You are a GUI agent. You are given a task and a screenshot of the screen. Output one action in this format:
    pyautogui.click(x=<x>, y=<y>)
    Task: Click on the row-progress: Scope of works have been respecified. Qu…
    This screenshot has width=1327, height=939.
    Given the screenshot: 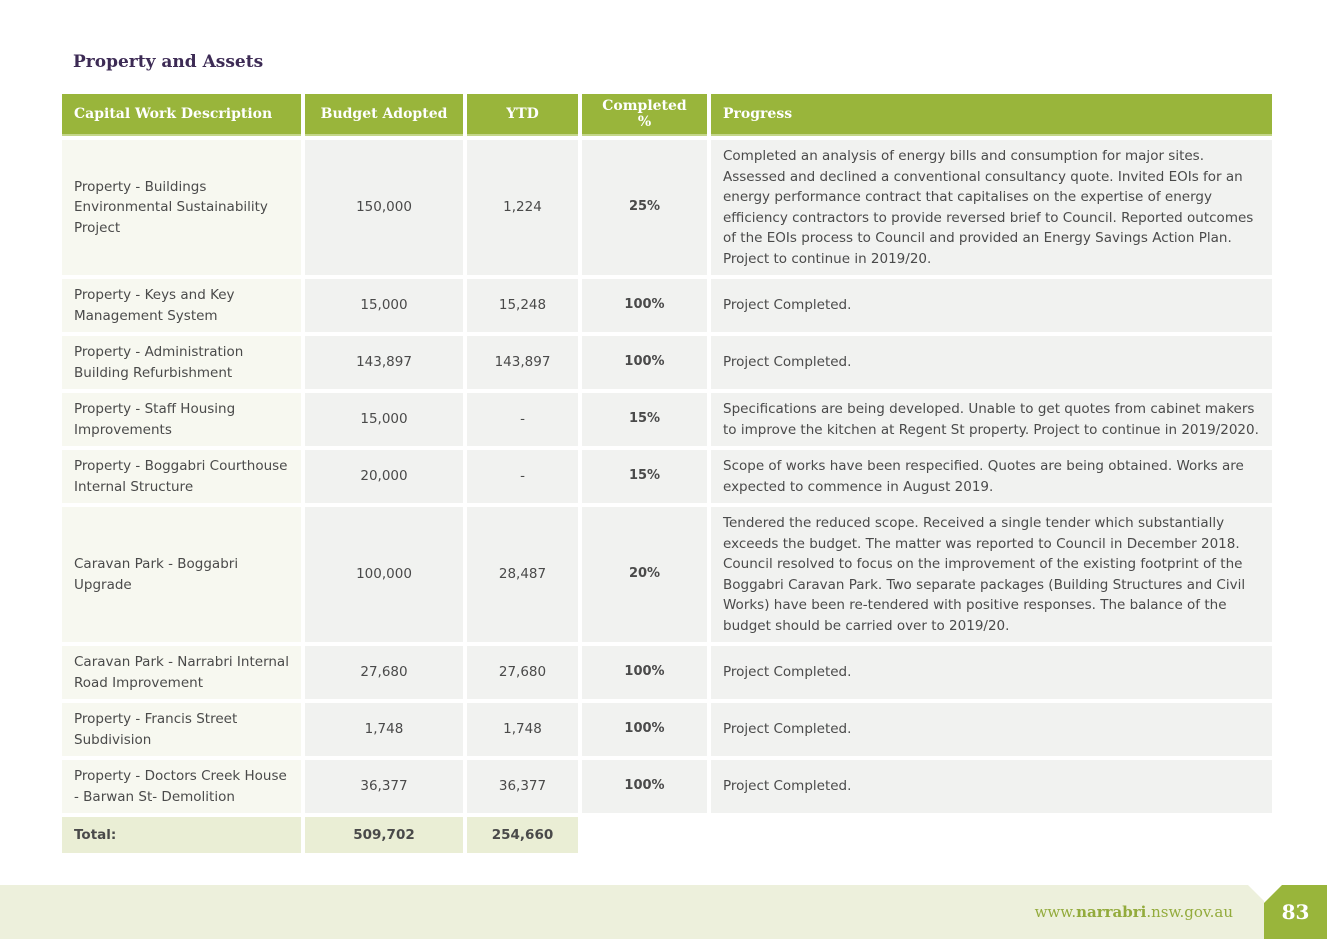 What is the action you would take?
    pyautogui.click(x=991, y=476)
    